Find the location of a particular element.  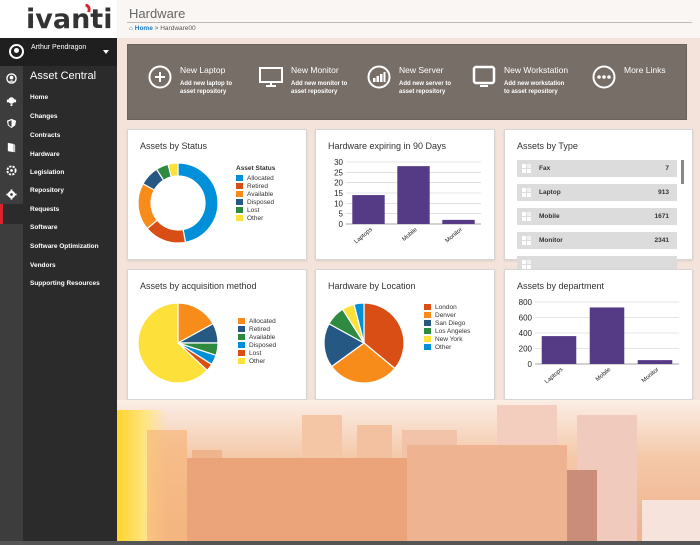

legend-label: Disposed is located at coordinates (263, 345).